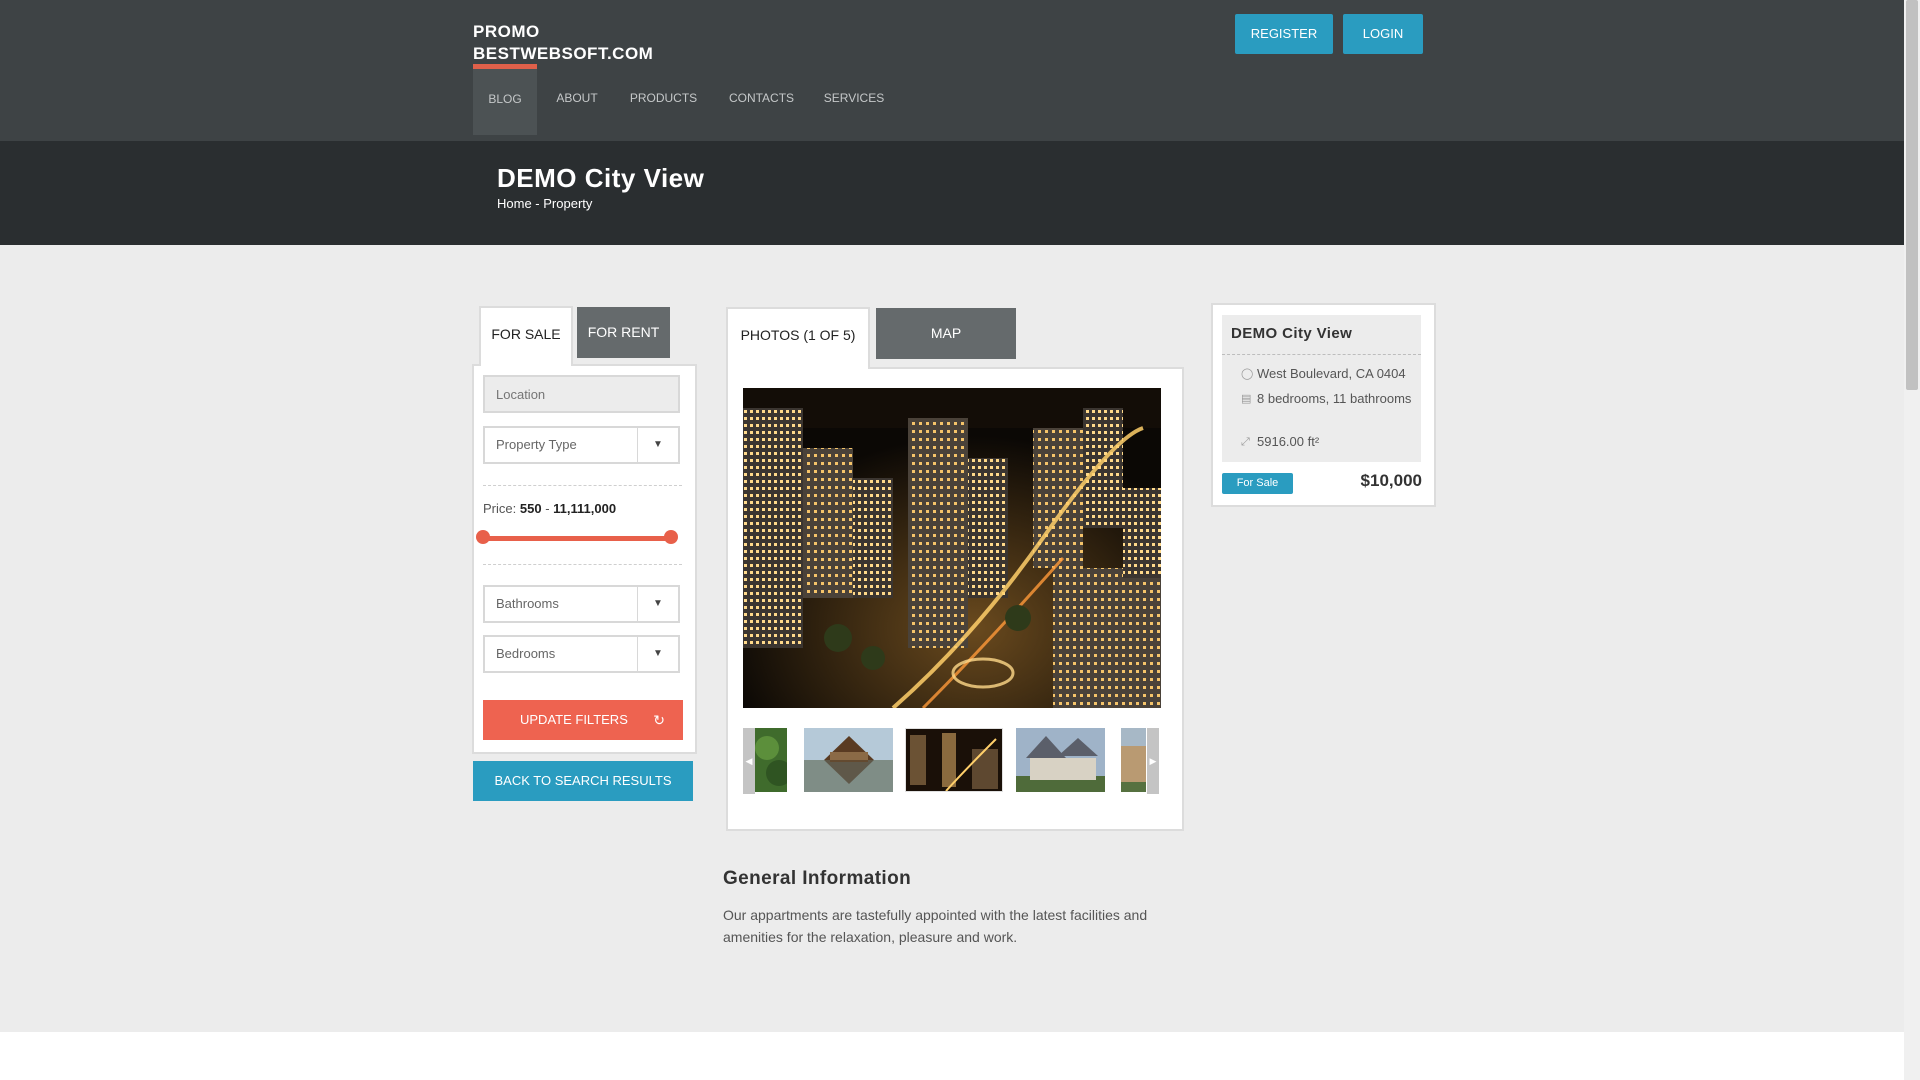 Image resolution: width=1920 pixels, height=1080 pixels. Describe the element at coordinates (1334, 398) in the screenshot. I see `property-rooms: 8 bedrooms, 11 bathrooms` at that location.